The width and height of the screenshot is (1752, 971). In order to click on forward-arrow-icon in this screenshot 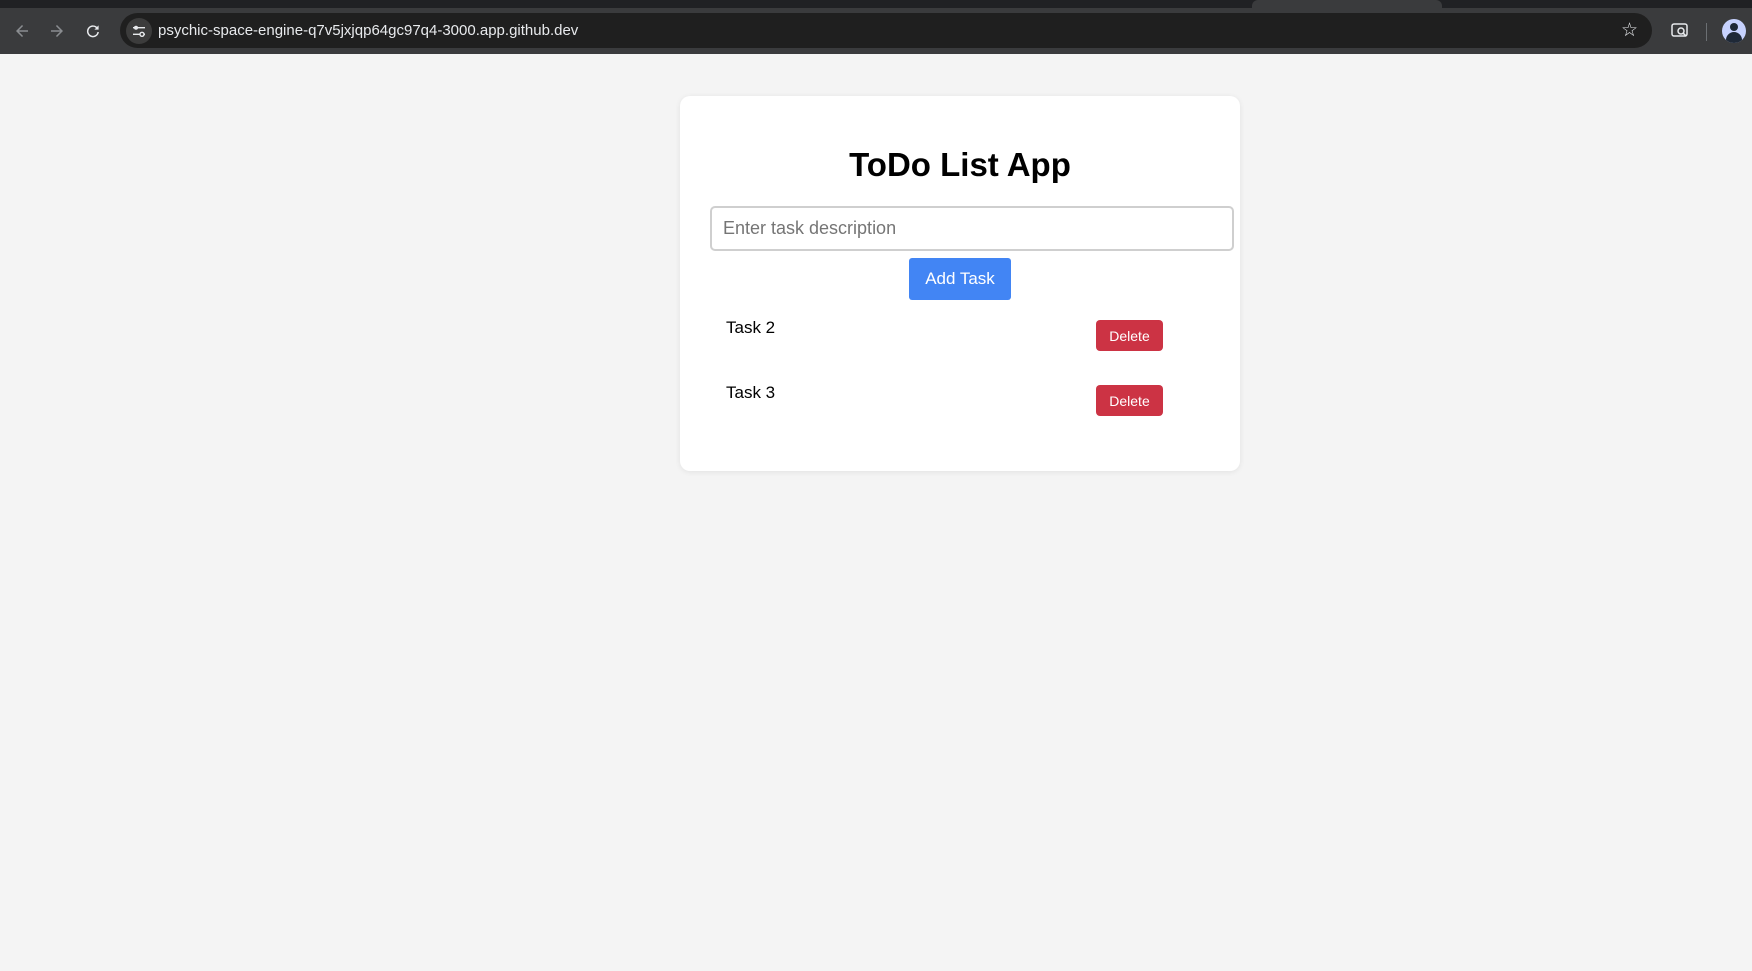, I will do `click(57, 31)`.